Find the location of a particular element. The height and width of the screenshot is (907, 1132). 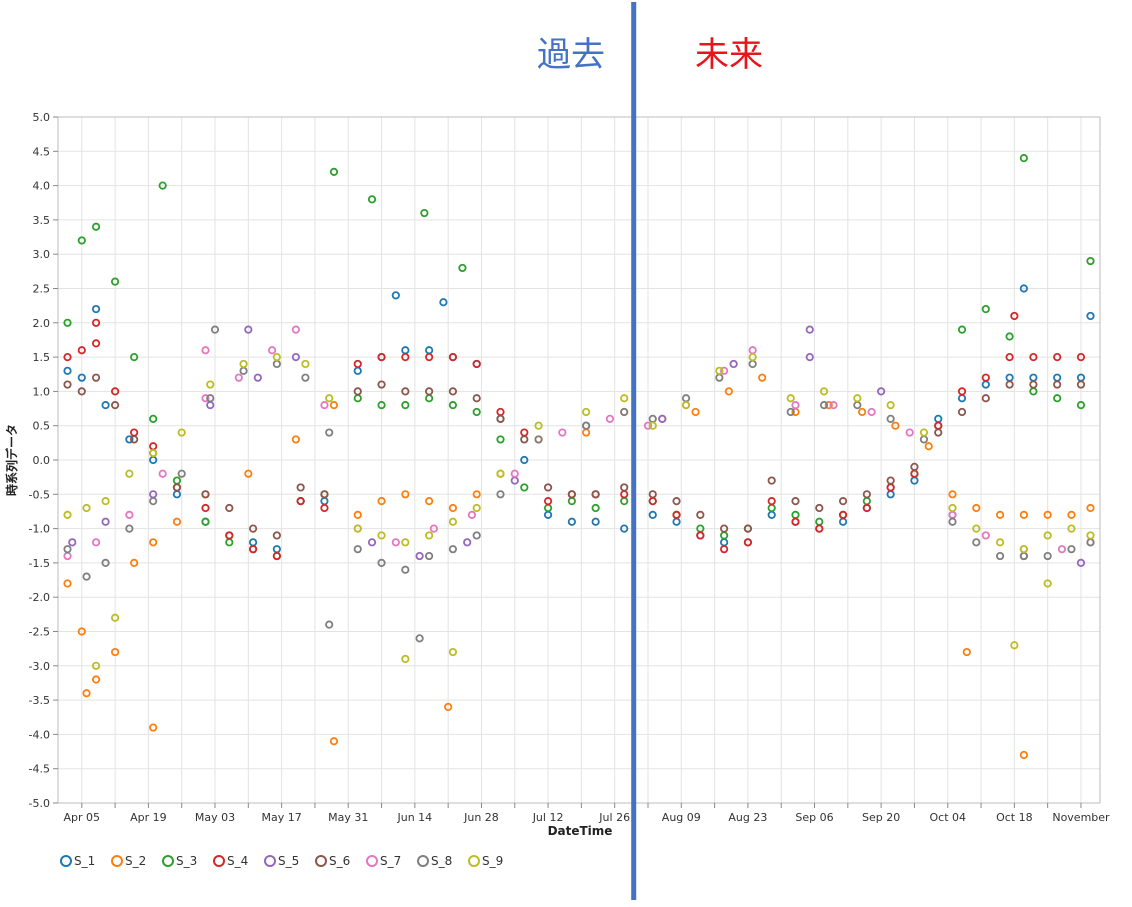

legend-item-S_7: S_7 is located at coordinates (383, 861).